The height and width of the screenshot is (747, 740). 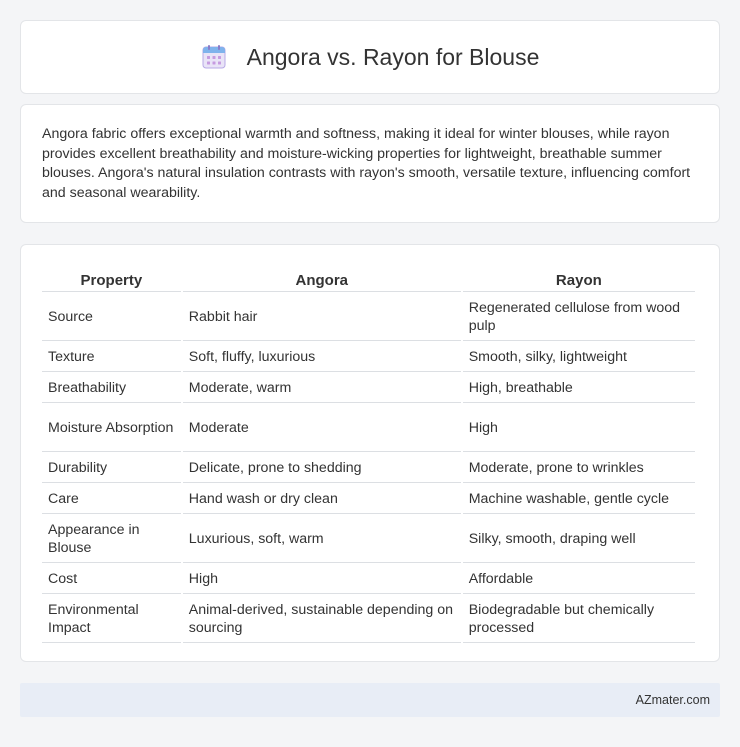 What do you see at coordinates (111, 499) in the screenshot?
I see `cell-property: Care` at bounding box center [111, 499].